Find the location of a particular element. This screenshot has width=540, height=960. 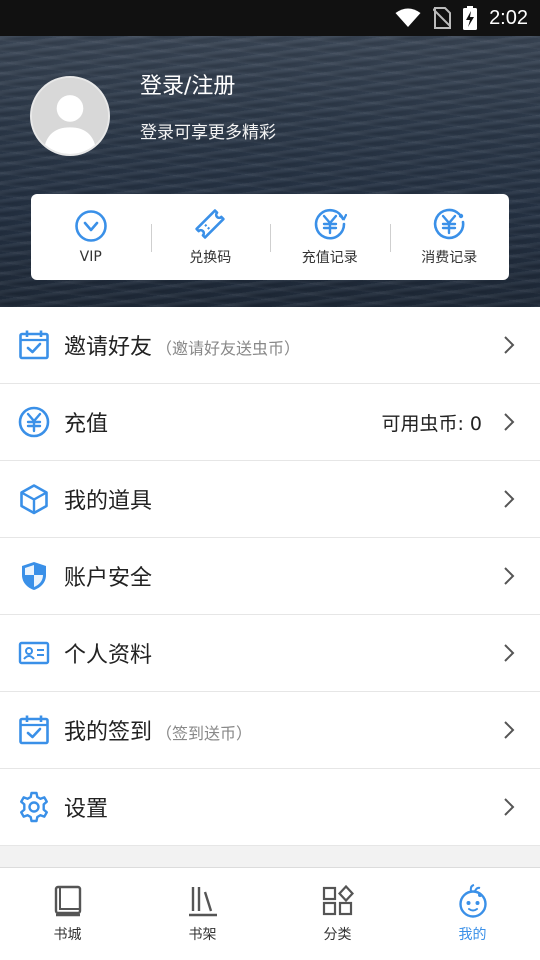

menu-item-title: 账户安全 is located at coordinates (108, 578).